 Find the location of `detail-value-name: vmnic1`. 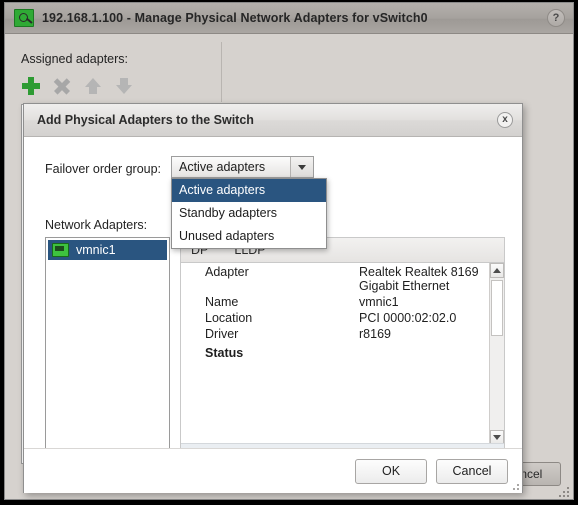

detail-value-name: vmnic1 is located at coordinates (379, 302).